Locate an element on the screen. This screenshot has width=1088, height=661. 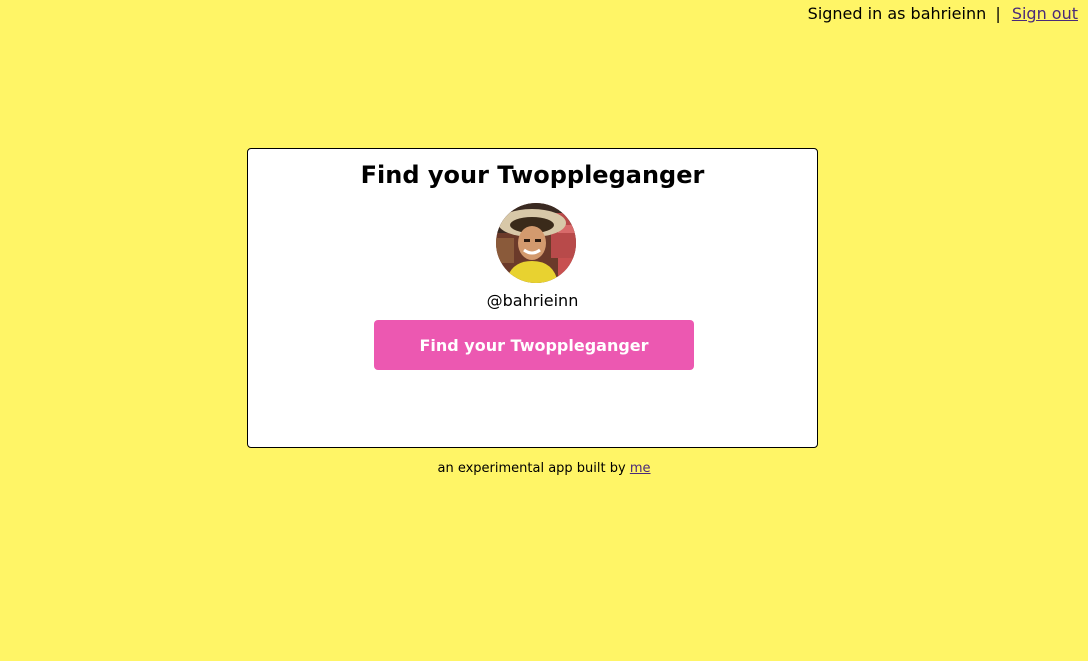
user-avatar-icon is located at coordinates (536, 243).